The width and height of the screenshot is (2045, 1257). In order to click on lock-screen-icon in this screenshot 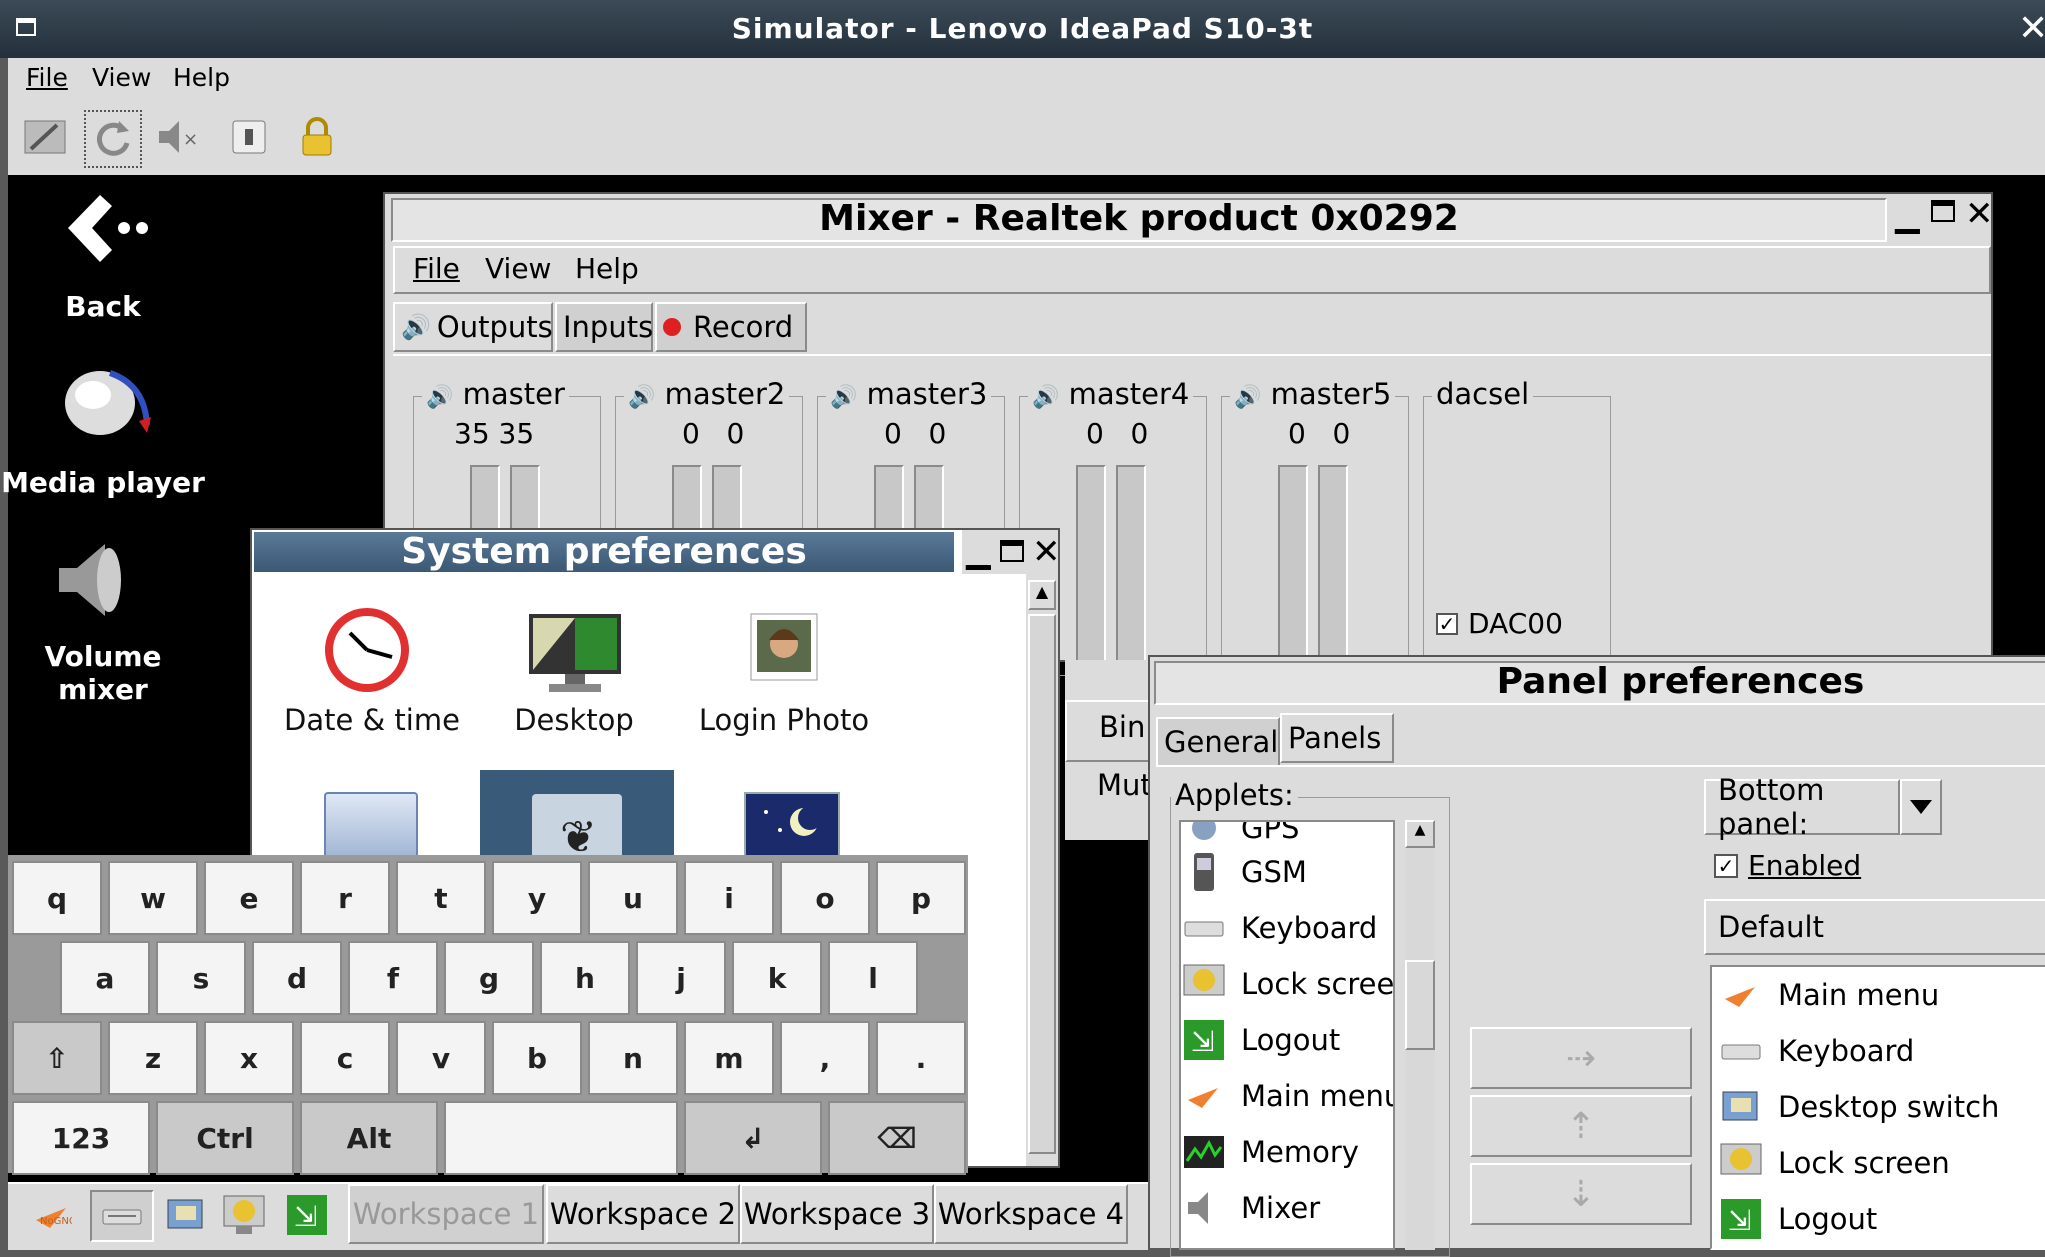, I will do `click(244, 1217)`.